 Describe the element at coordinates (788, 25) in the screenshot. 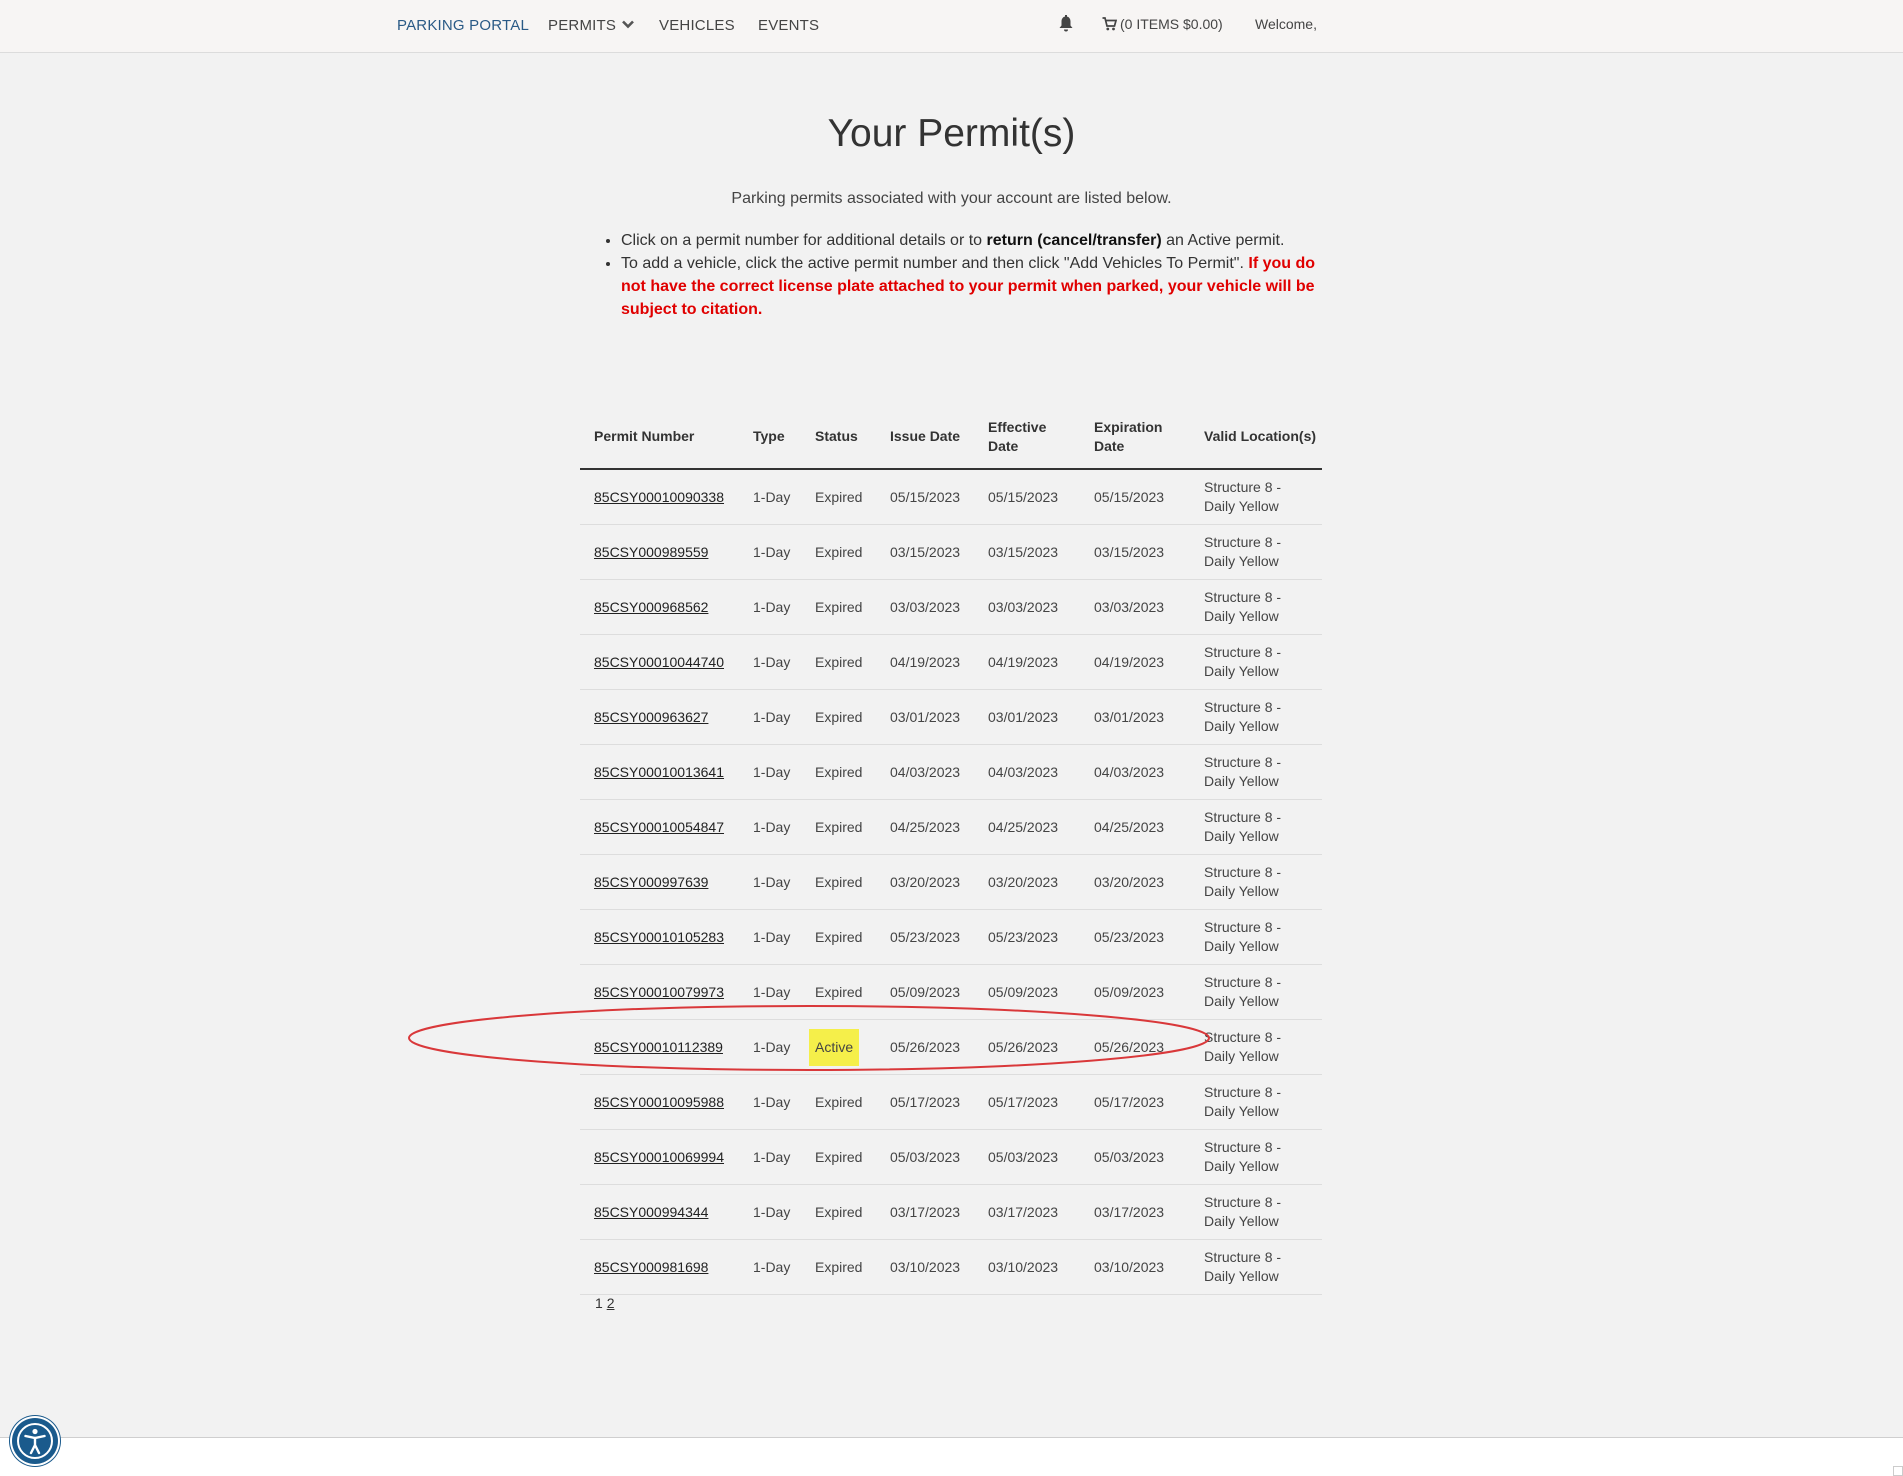

I see `nav-events: EVENTS` at that location.